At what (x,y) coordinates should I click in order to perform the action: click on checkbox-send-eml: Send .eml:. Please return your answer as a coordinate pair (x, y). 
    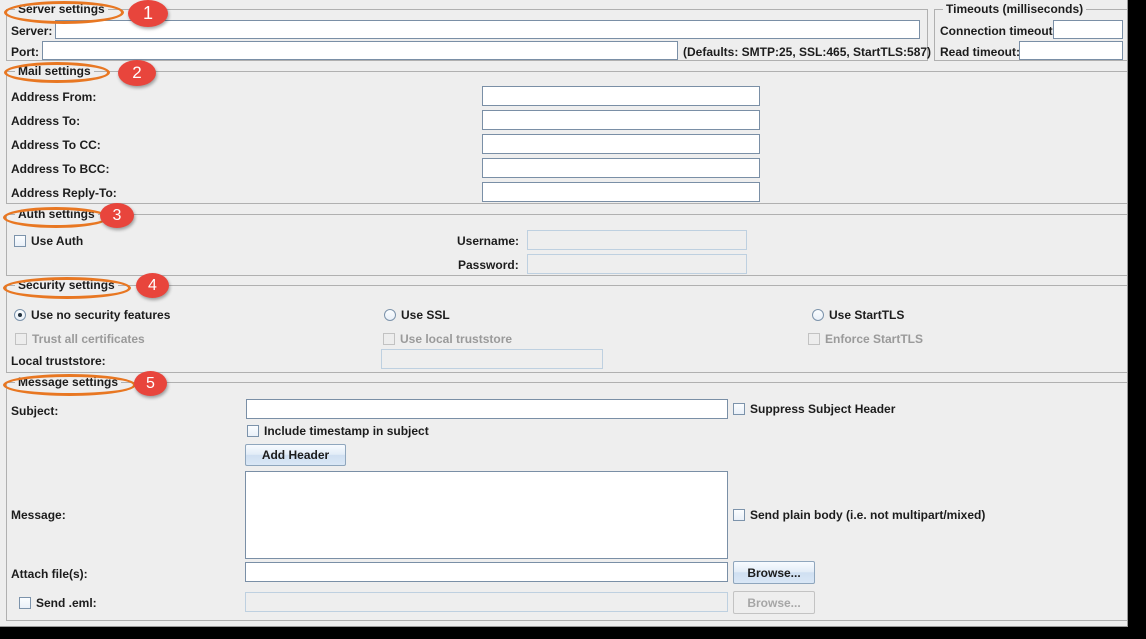
    Looking at the image, I should click on (58, 603).